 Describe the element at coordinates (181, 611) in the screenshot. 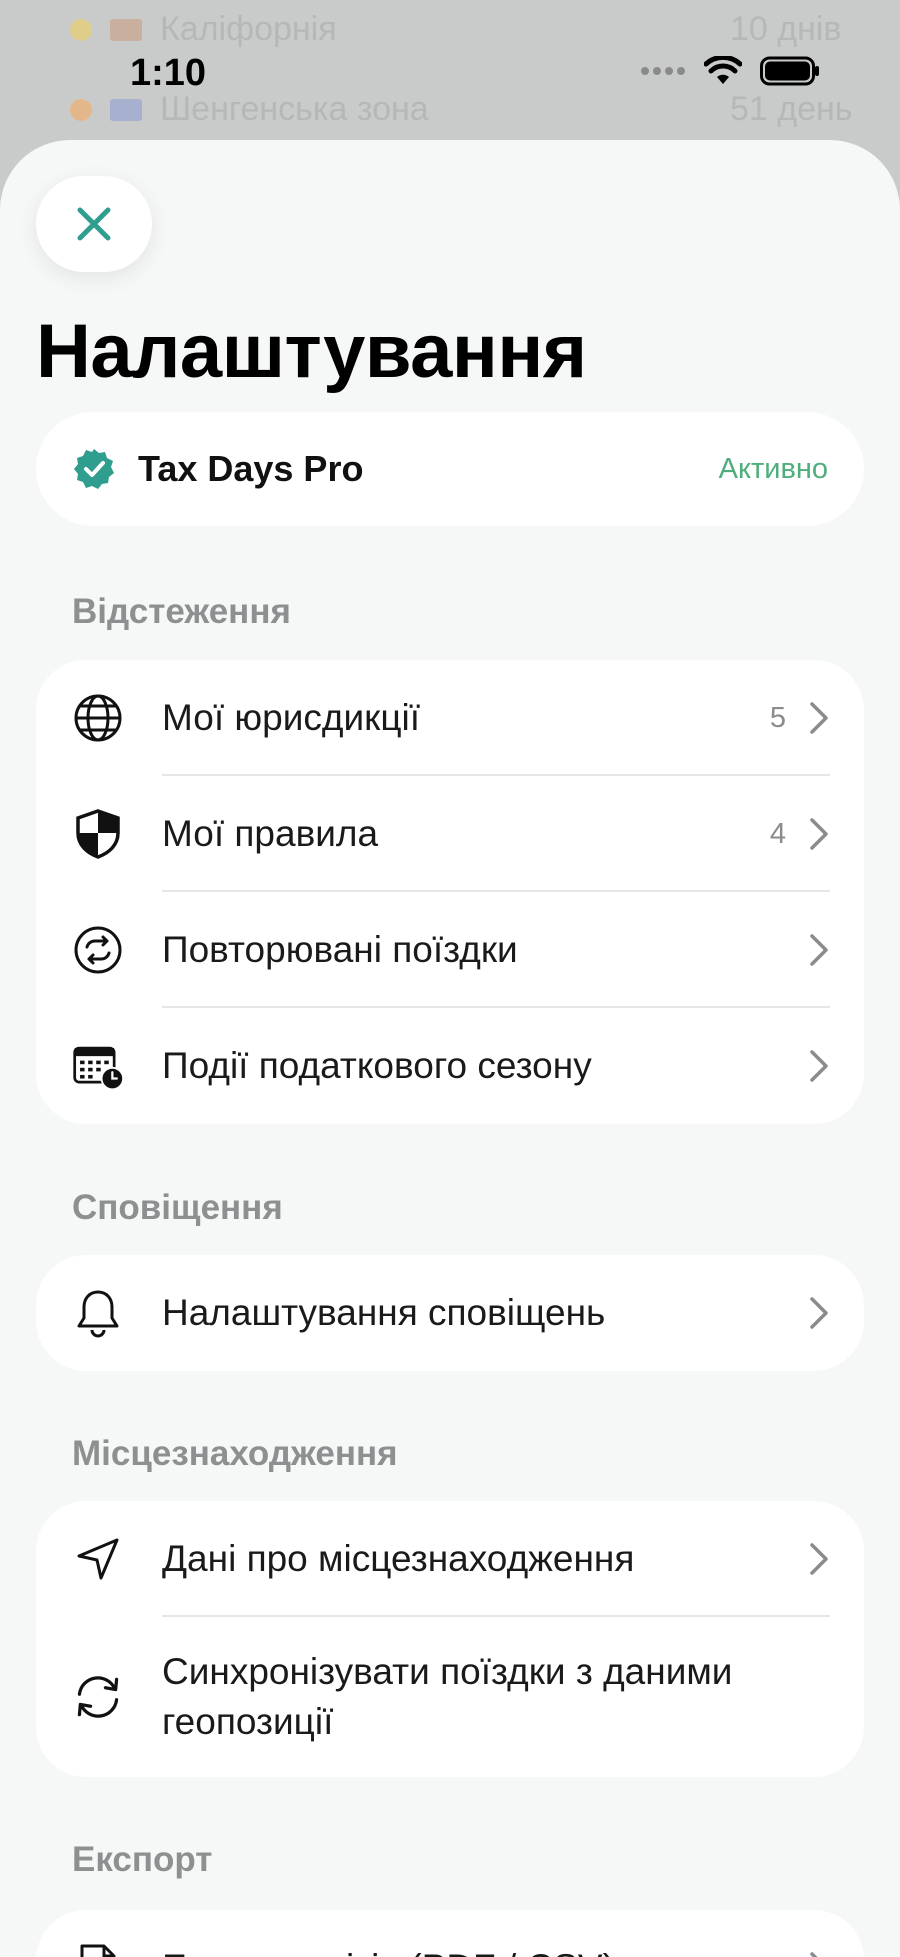

I see `section-label-tracking: Відстеження` at that location.